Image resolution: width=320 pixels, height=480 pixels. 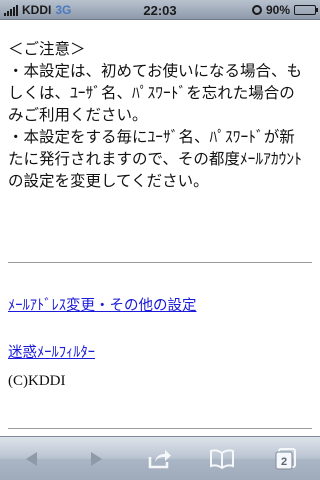 I want to click on notice-line: の設定を変更してください。, so click(x=108, y=181).